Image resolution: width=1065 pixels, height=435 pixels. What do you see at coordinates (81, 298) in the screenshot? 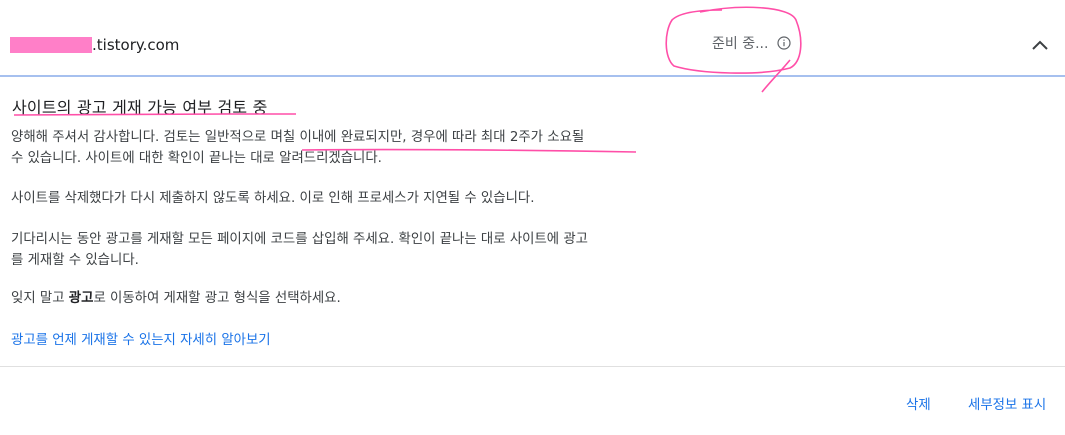
I see `ads-menu-mention: 광고` at bounding box center [81, 298].